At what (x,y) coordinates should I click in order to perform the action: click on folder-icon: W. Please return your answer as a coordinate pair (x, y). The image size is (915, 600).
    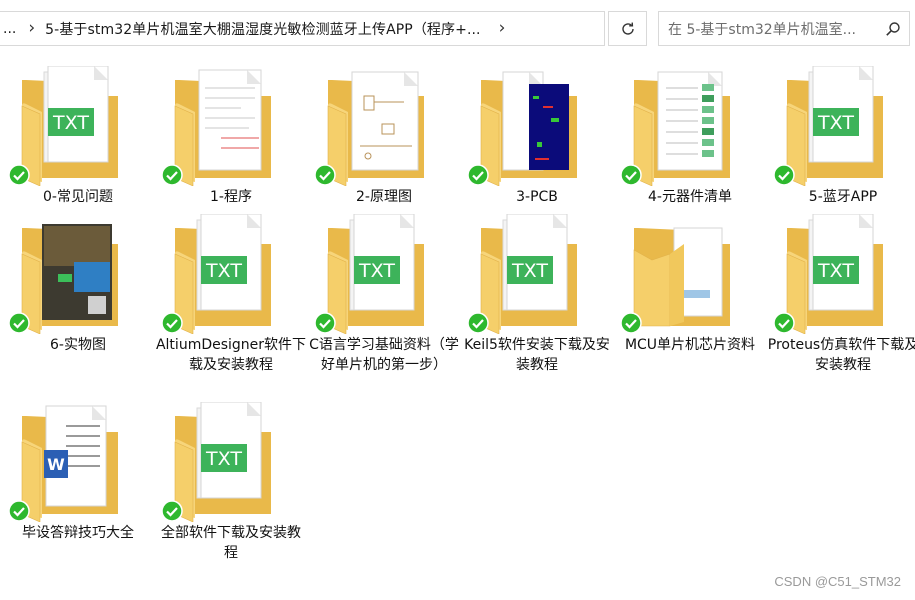
    Looking at the image, I should click on (73, 462).